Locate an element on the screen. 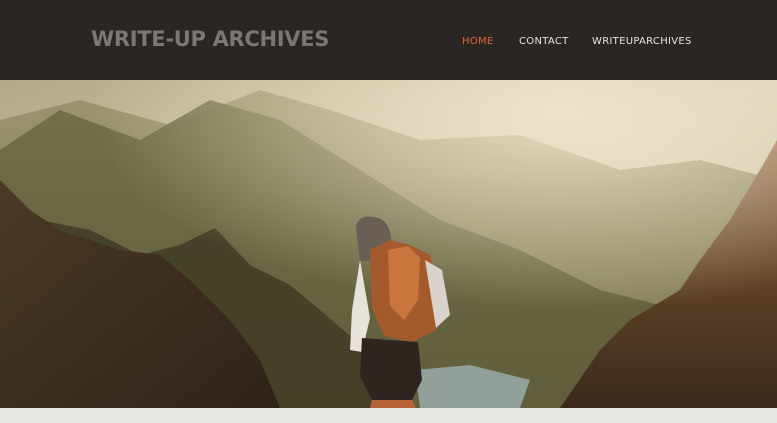 Image resolution: width=777 pixels, height=423 pixels. nav-contact: CONTACT is located at coordinates (544, 41).